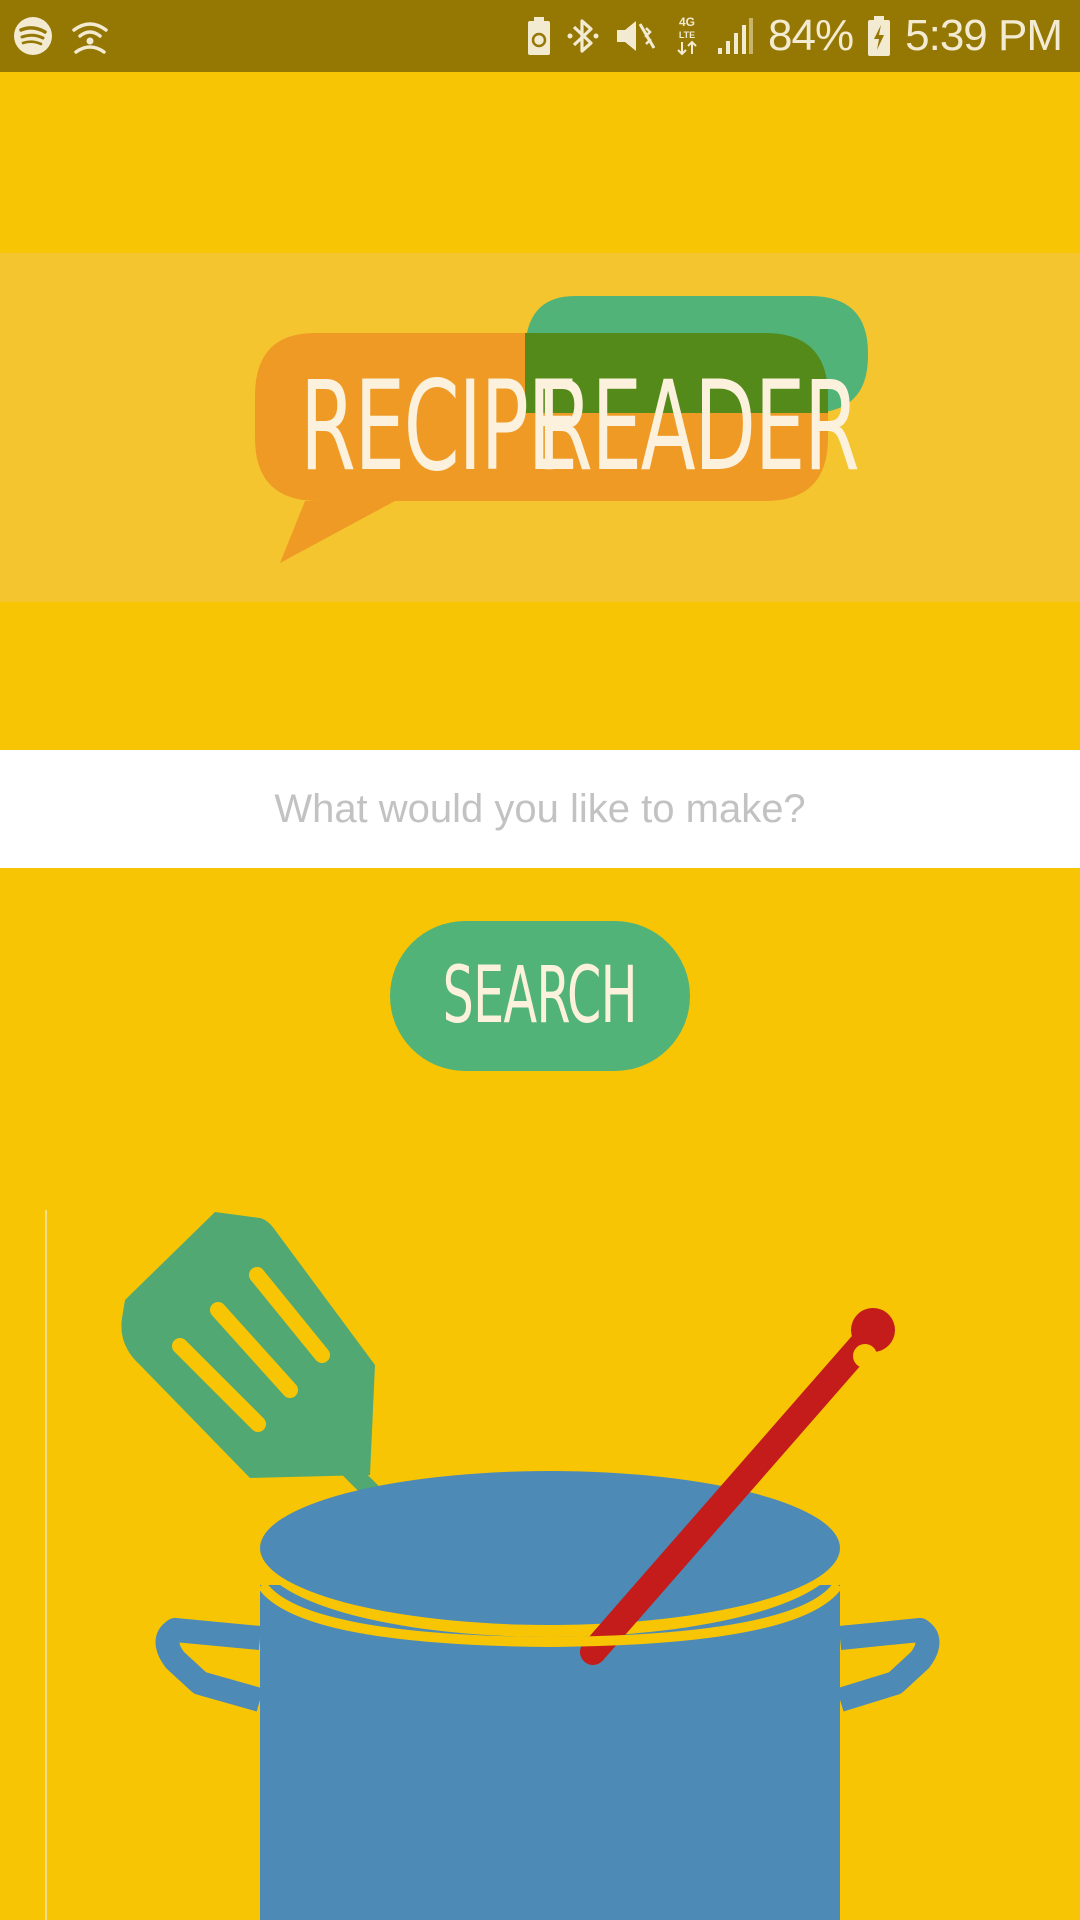 This screenshot has width=1080, height=1920. What do you see at coordinates (811, 35) in the screenshot?
I see `battery-percent: 84%` at bounding box center [811, 35].